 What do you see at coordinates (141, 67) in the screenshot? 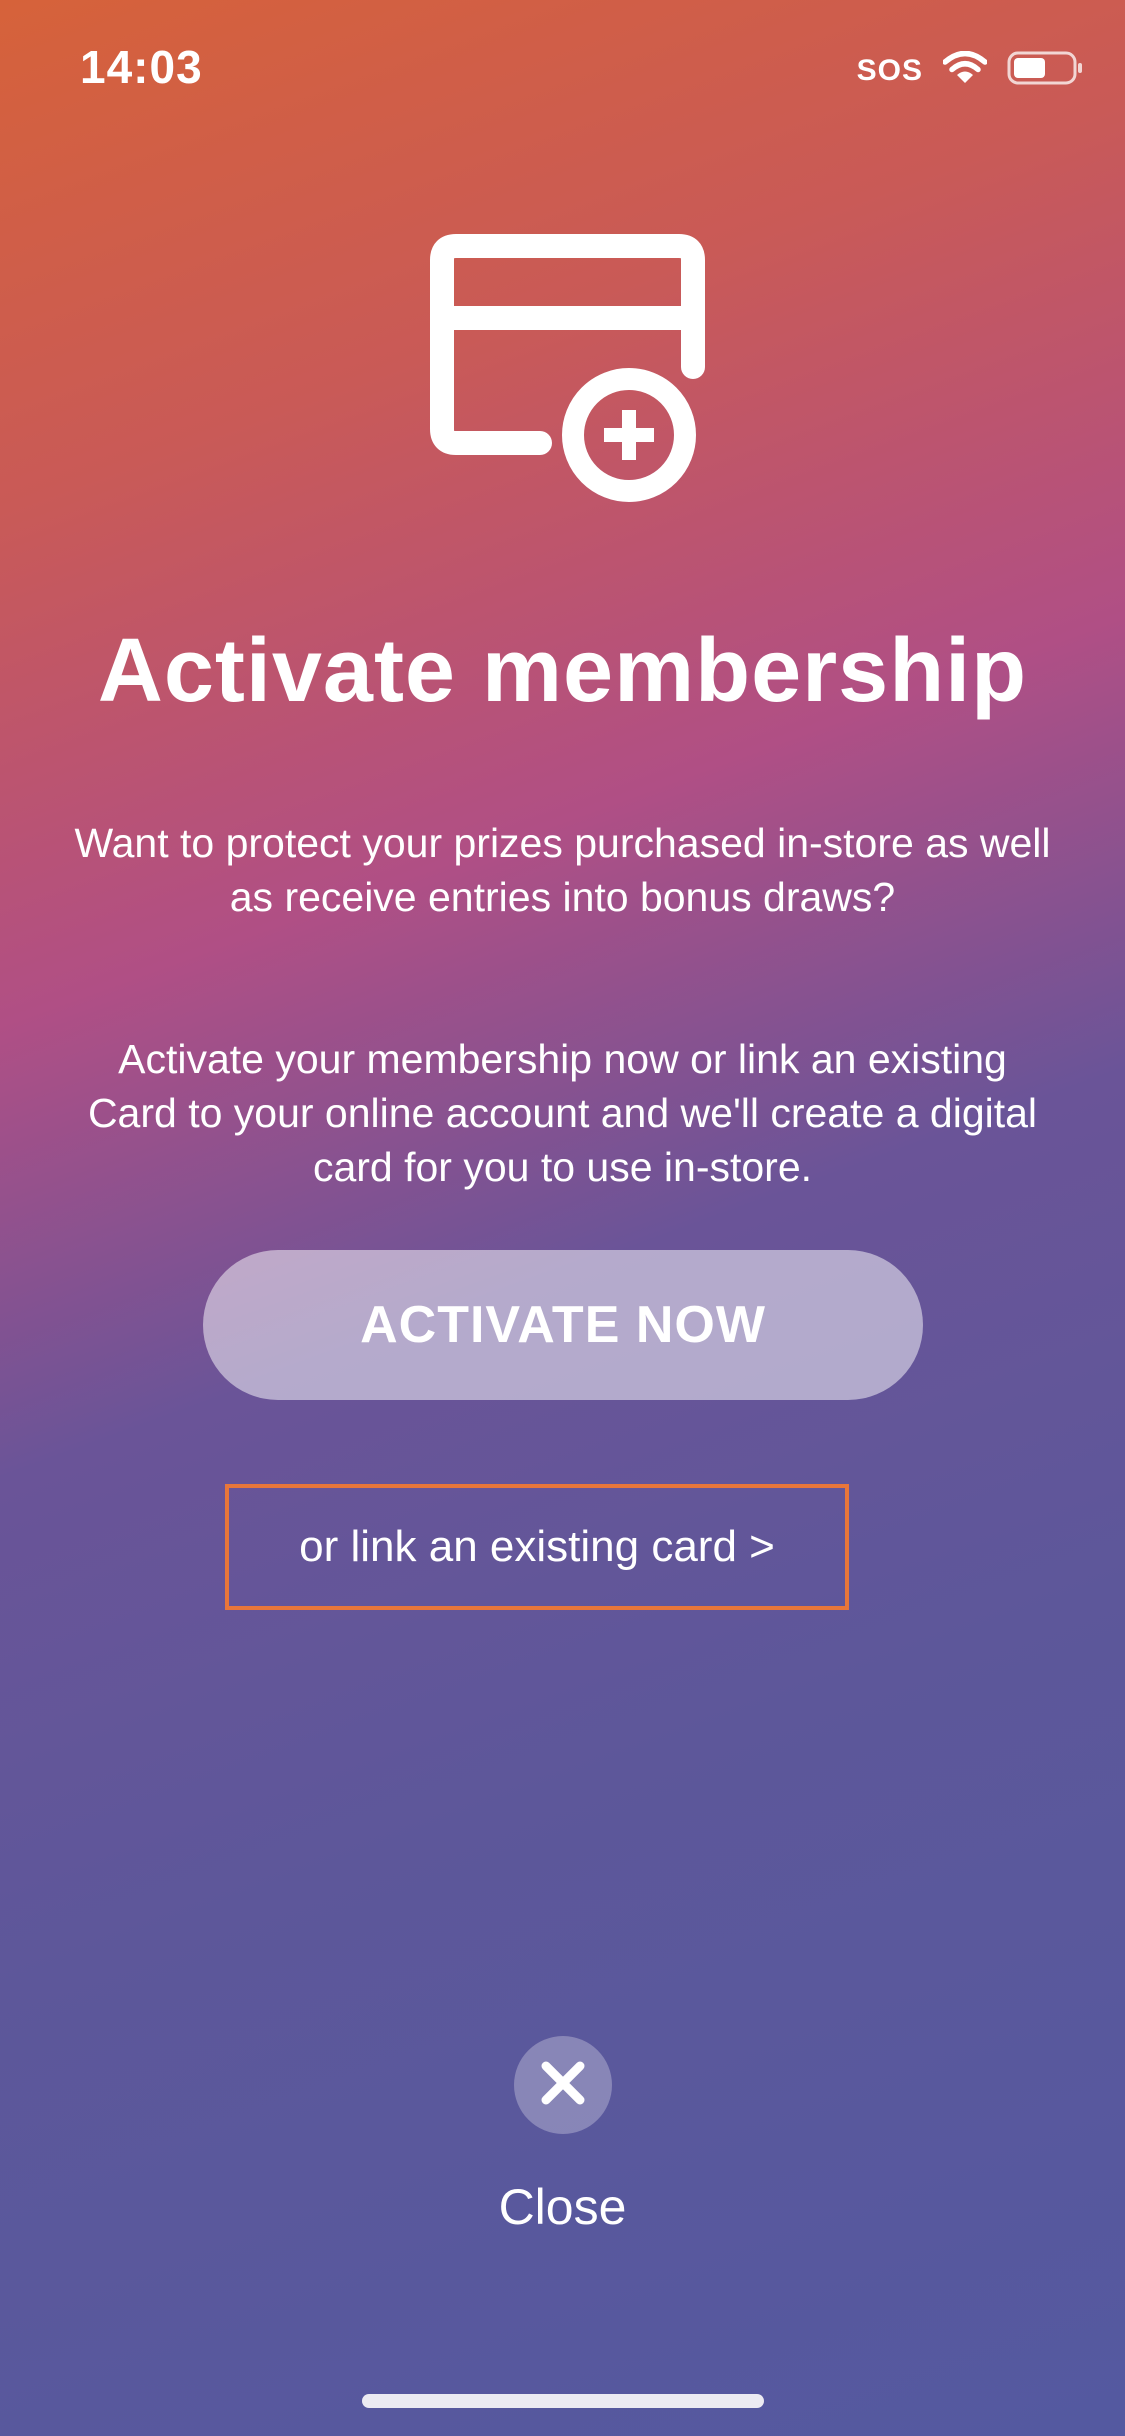
I see `status-time: 14:03` at bounding box center [141, 67].